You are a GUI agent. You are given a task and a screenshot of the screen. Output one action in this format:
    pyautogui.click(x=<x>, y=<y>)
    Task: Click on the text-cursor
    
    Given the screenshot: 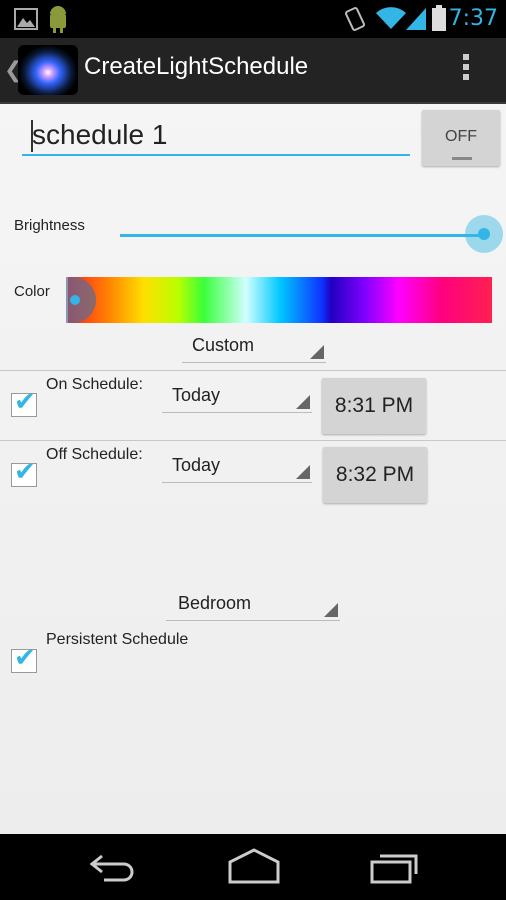 What is the action you would take?
    pyautogui.click(x=32, y=136)
    